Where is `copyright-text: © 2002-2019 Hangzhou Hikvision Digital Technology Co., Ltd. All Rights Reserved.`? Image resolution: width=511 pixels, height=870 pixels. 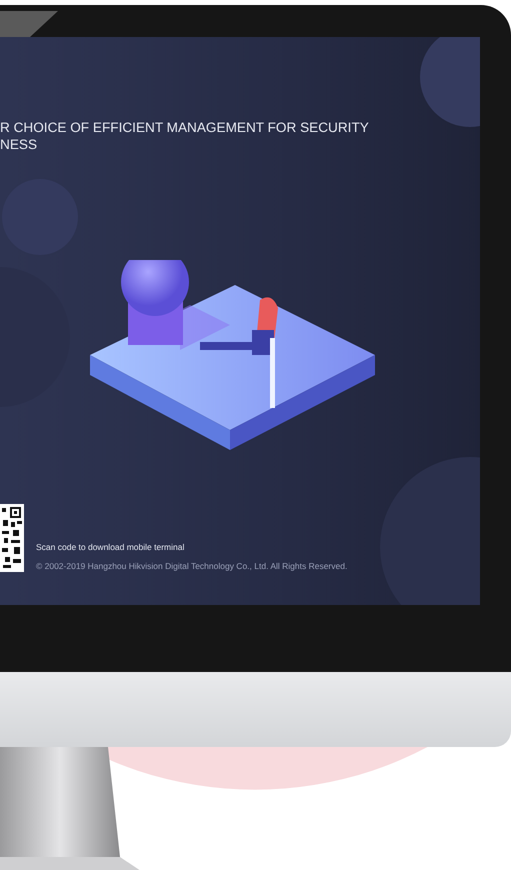
copyright-text: © 2002-2019 Hangzhou Hikvision Digital Technology Co., Ltd. All Rights Reserved. is located at coordinates (192, 566).